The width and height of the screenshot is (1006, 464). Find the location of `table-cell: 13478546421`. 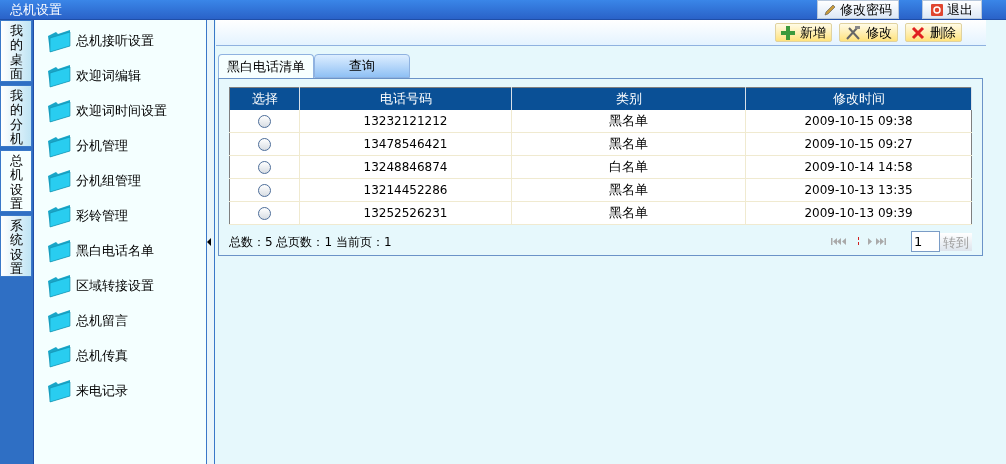

table-cell: 13478546421 is located at coordinates (405, 144).